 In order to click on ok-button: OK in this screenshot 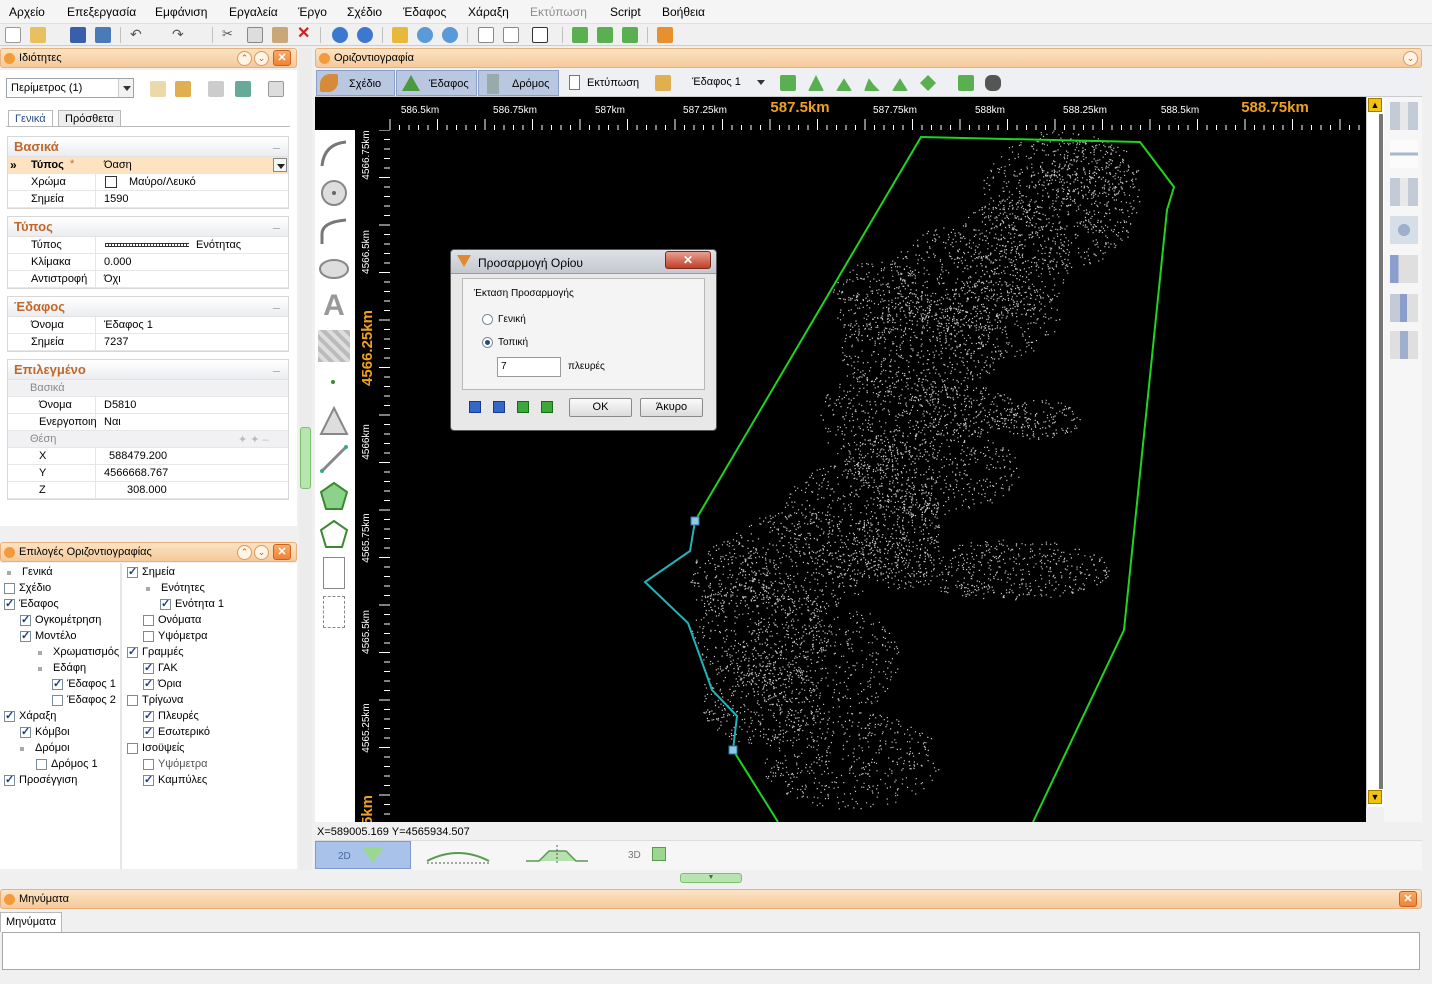, I will do `click(600, 407)`.